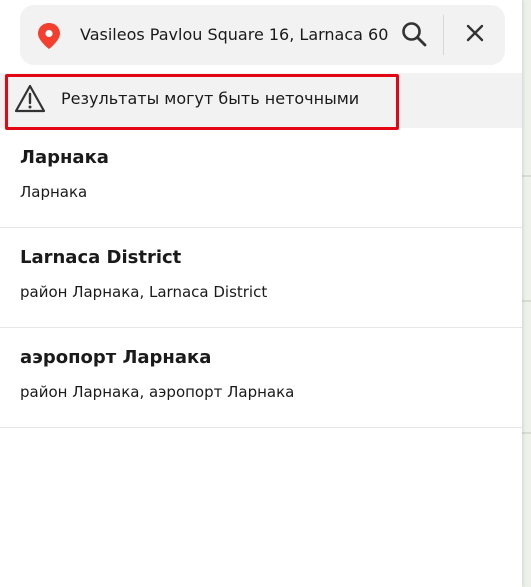  Describe the element at coordinates (54, 192) in the screenshot. I see `result-subtitle: Ларнака` at that location.